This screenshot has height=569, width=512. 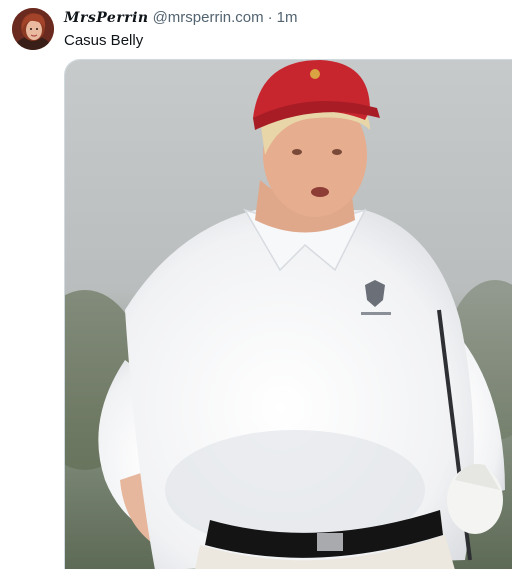 What do you see at coordinates (208, 18) in the screenshot?
I see `user-handle: @mrsperrin.com` at bounding box center [208, 18].